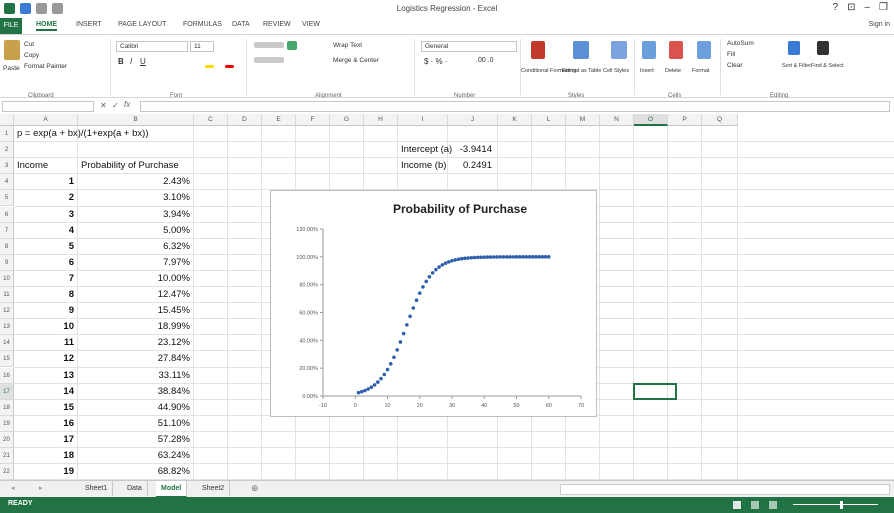  Describe the element at coordinates (143, 61) in the screenshot. I see `underline-button: U` at that location.